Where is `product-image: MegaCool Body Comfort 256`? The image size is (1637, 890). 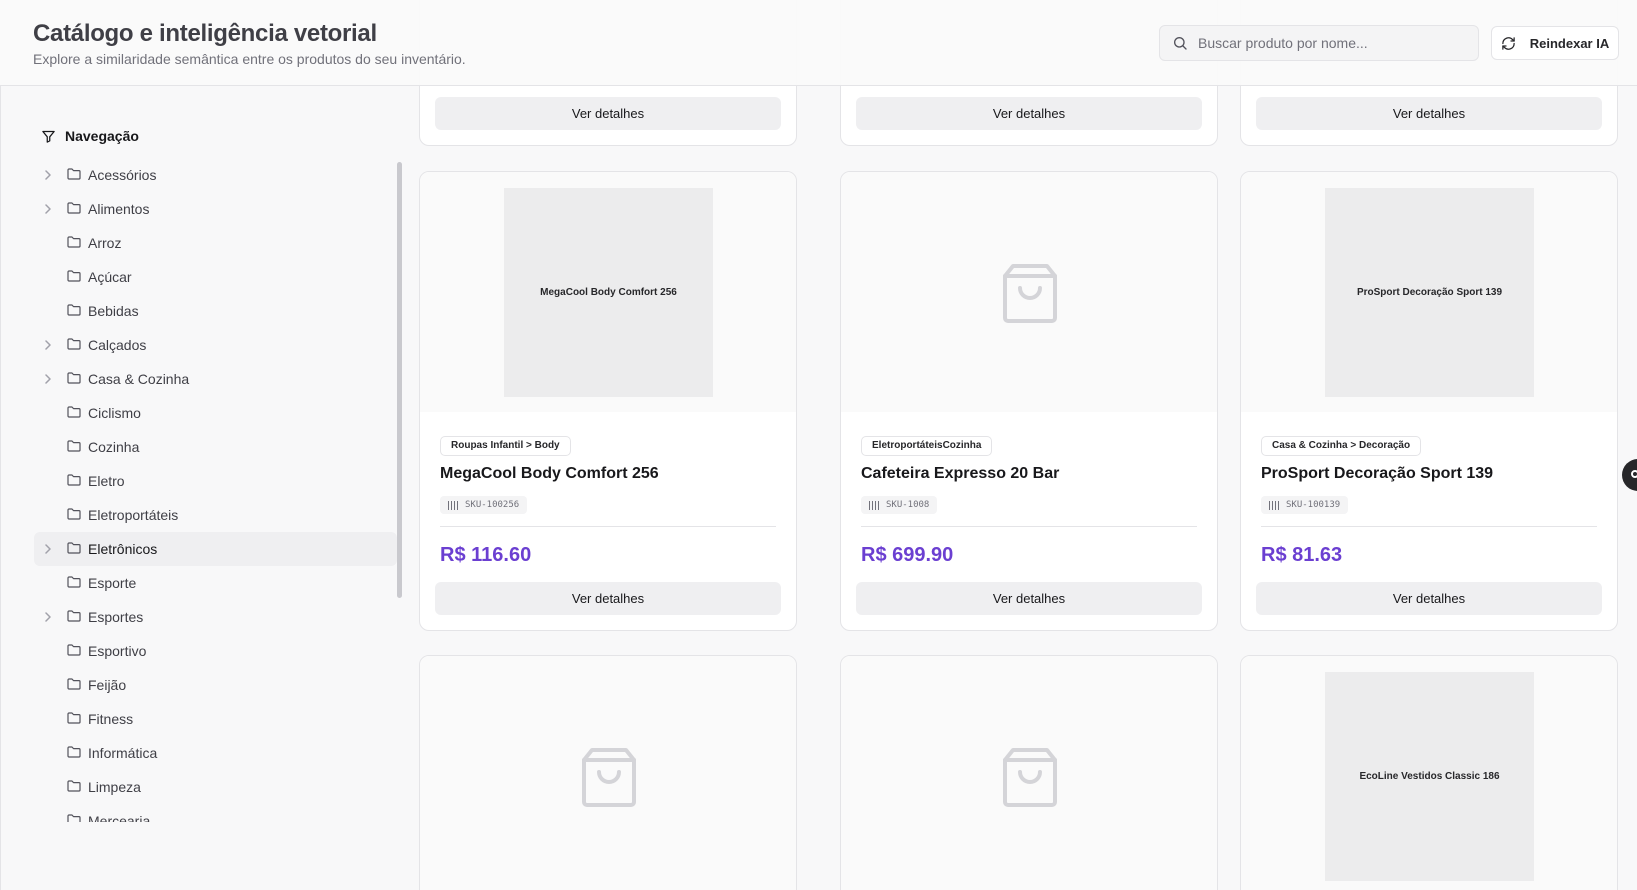
product-image: MegaCool Body Comfort 256 is located at coordinates (608, 292).